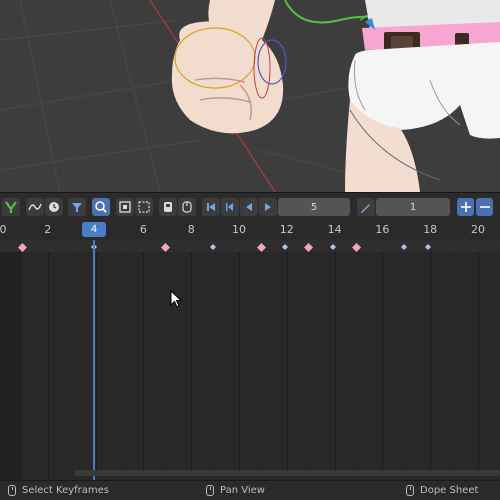  Describe the element at coordinates (94, 229) in the screenshot. I see `current-frame-badge: 4` at that location.